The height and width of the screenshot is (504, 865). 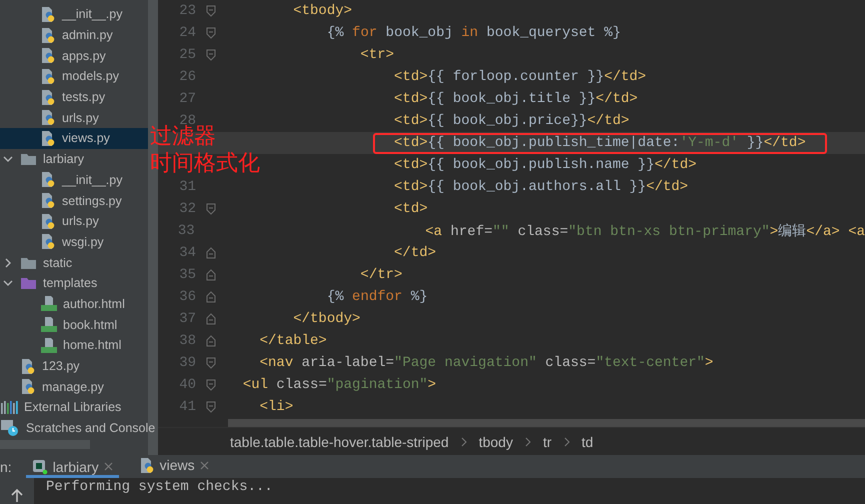 What do you see at coordinates (10, 428) in the screenshot?
I see `scratches-icon` at bounding box center [10, 428].